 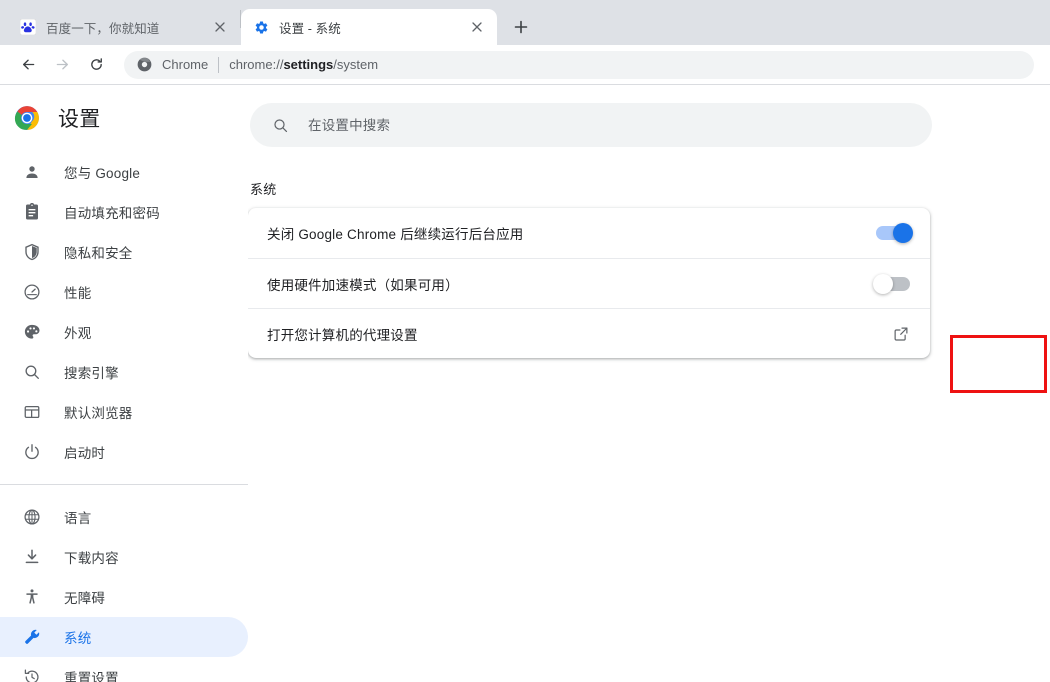 What do you see at coordinates (91, 373) in the screenshot?
I see `sidebar-item-label: 搜索引擎` at bounding box center [91, 373].